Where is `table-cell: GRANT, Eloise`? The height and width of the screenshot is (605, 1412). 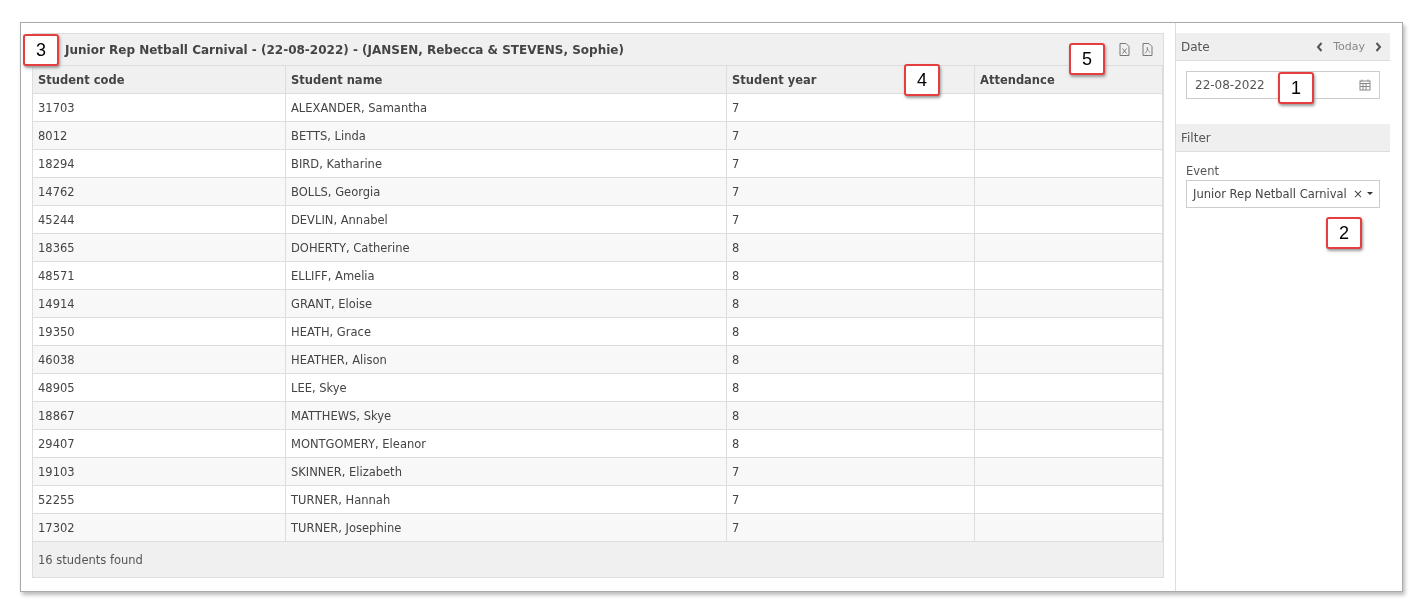 table-cell: GRANT, Eloise is located at coordinates (506, 303).